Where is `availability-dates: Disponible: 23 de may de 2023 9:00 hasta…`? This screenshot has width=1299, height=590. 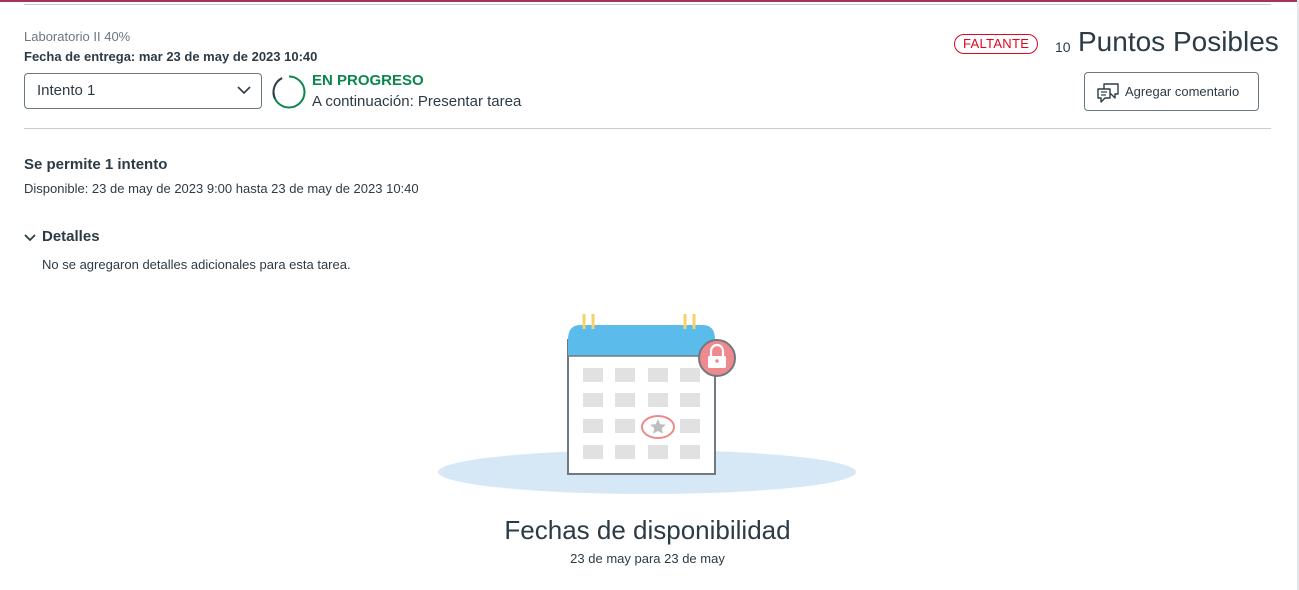
availability-dates: Disponible: 23 de may de 2023 9:00 hasta… is located at coordinates (221, 188).